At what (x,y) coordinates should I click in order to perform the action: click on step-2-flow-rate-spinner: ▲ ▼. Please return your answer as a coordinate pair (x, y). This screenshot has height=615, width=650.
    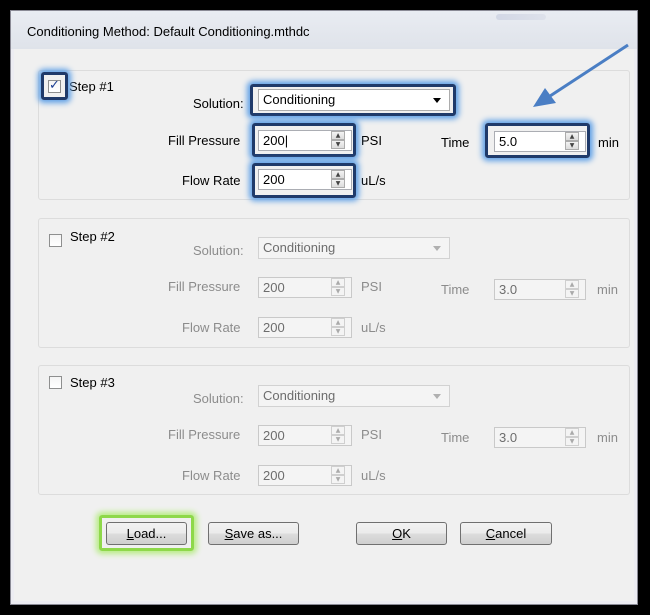
    Looking at the image, I should click on (339, 327).